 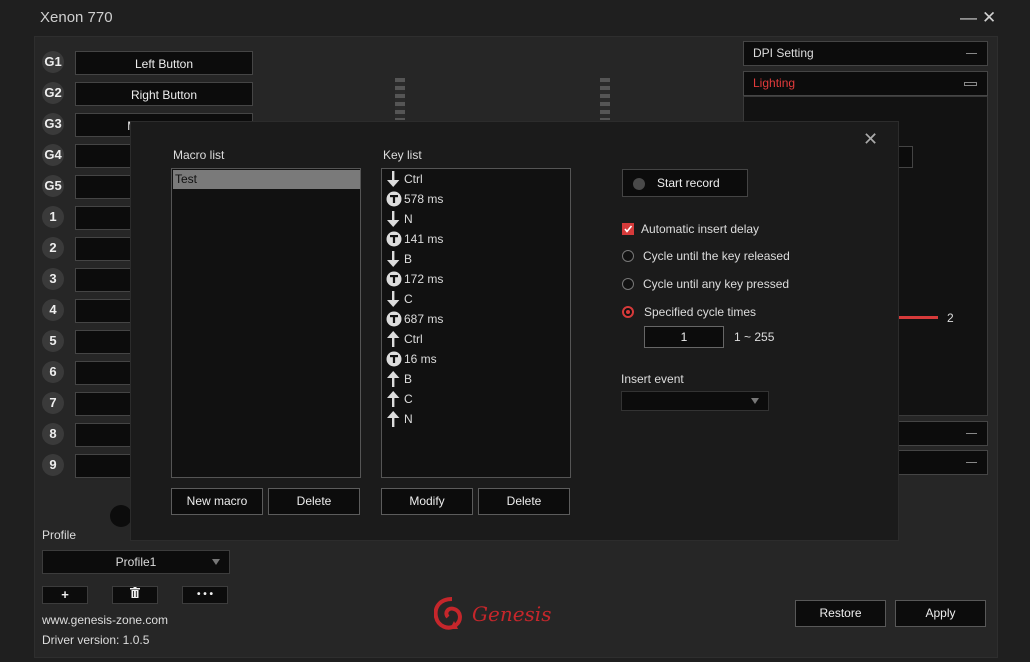 What do you see at coordinates (695, 401) in the screenshot?
I see `insert-event-select` at bounding box center [695, 401].